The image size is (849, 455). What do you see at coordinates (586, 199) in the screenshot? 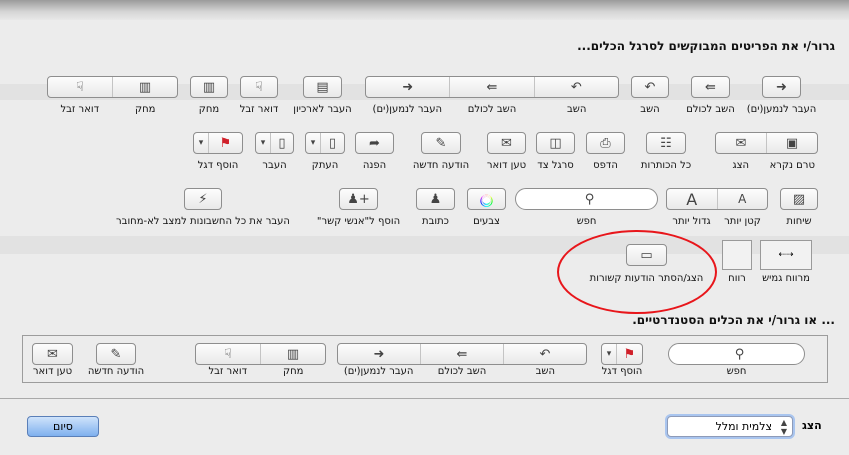
I see `search-button: ⚲` at bounding box center [586, 199].